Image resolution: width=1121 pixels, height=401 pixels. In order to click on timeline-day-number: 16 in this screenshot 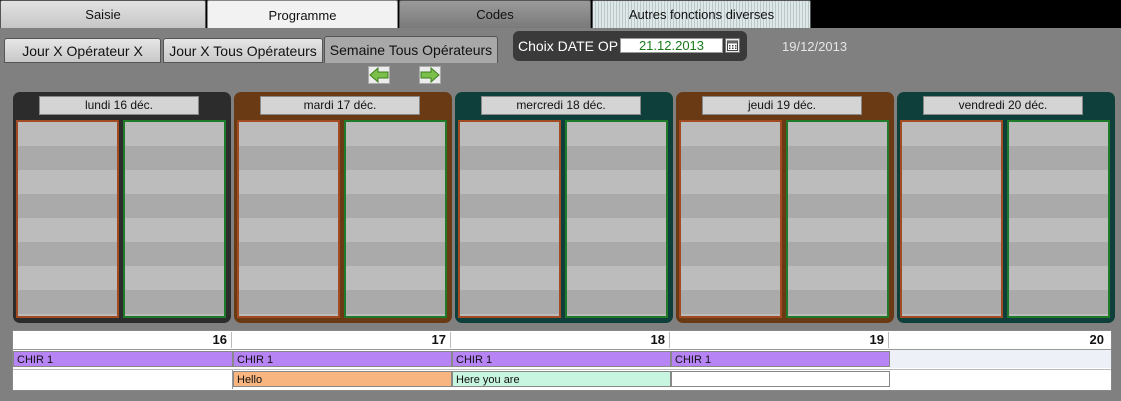, I will do `click(122, 340)`.